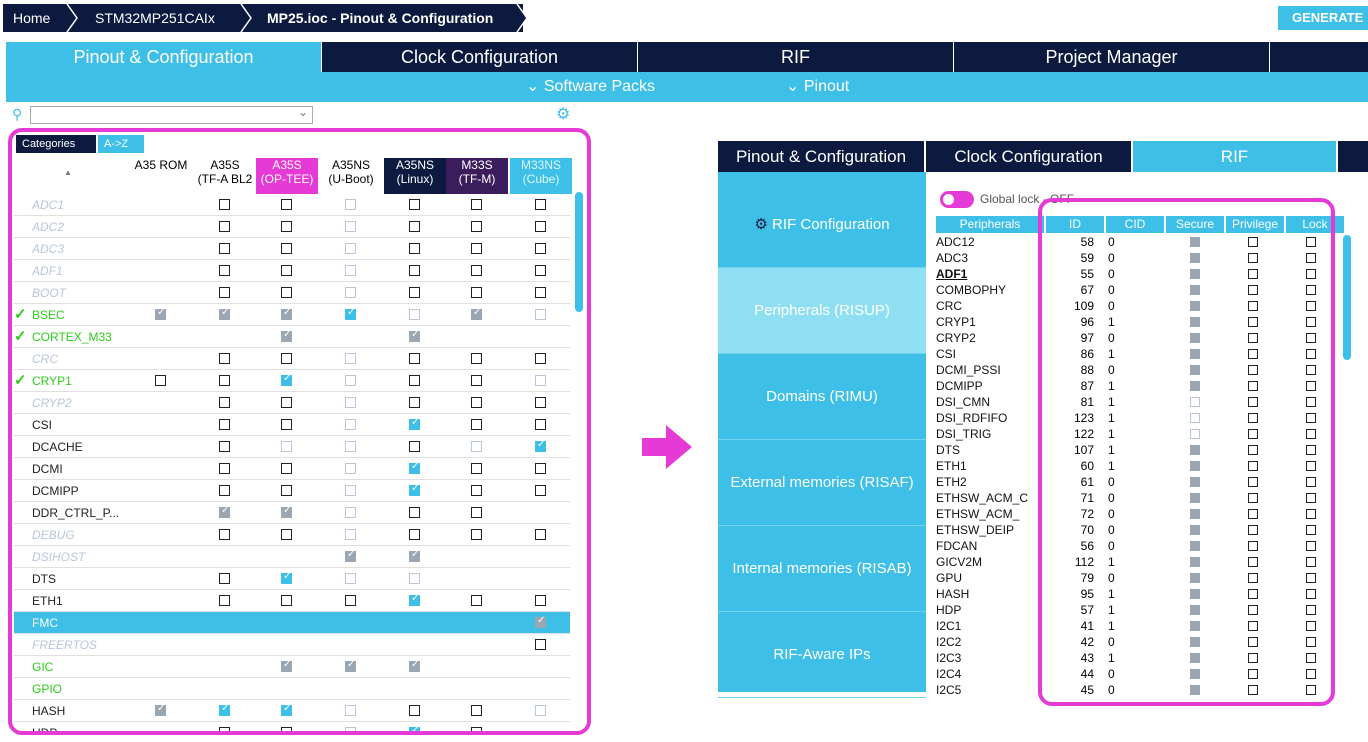 The height and width of the screenshot is (742, 1368). Describe the element at coordinates (415, 176) in the screenshot. I see `column-header: A35NS (Linux)` at that location.